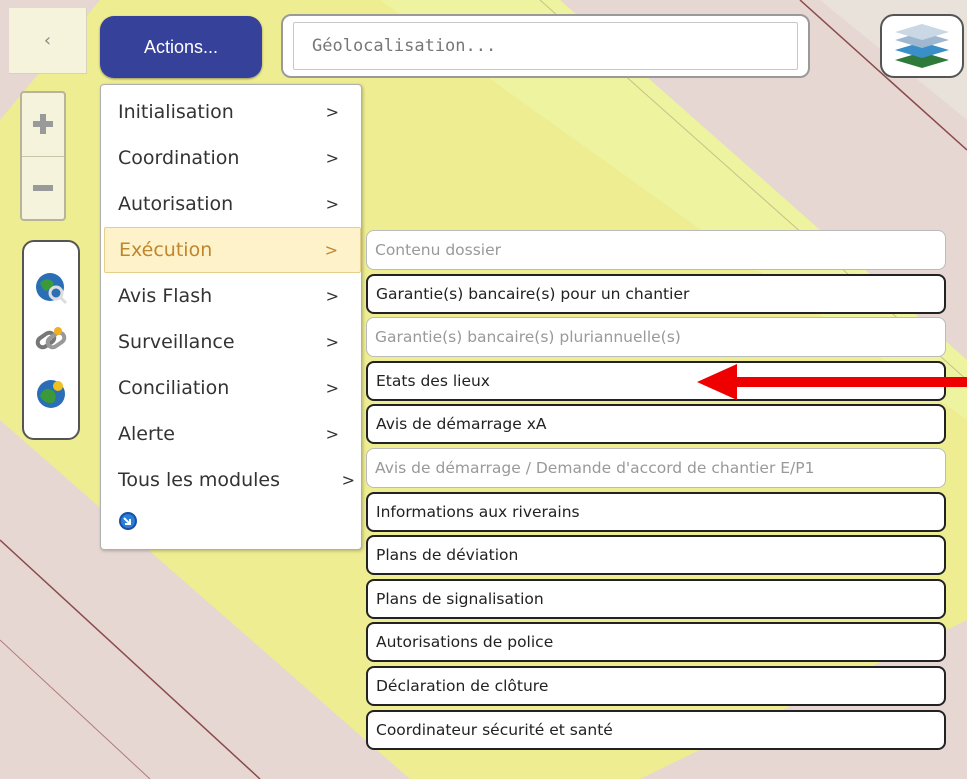 Image resolution: width=967 pixels, height=779 pixels. Describe the element at coordinates (656, 598) in the screenshot. I see `submenu-item-plans-signalisation: Plans de signalisation` at that location.